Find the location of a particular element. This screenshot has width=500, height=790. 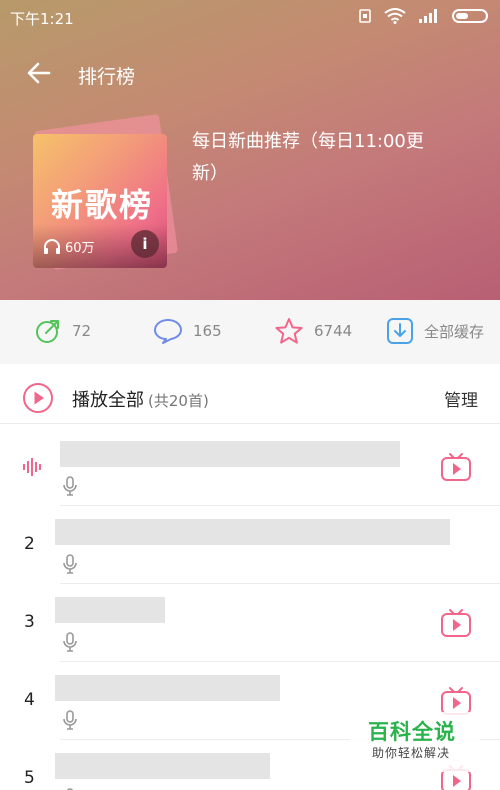

stats-bar: 72 165 6744 全部缓存 is located at coordinates (250, 332).